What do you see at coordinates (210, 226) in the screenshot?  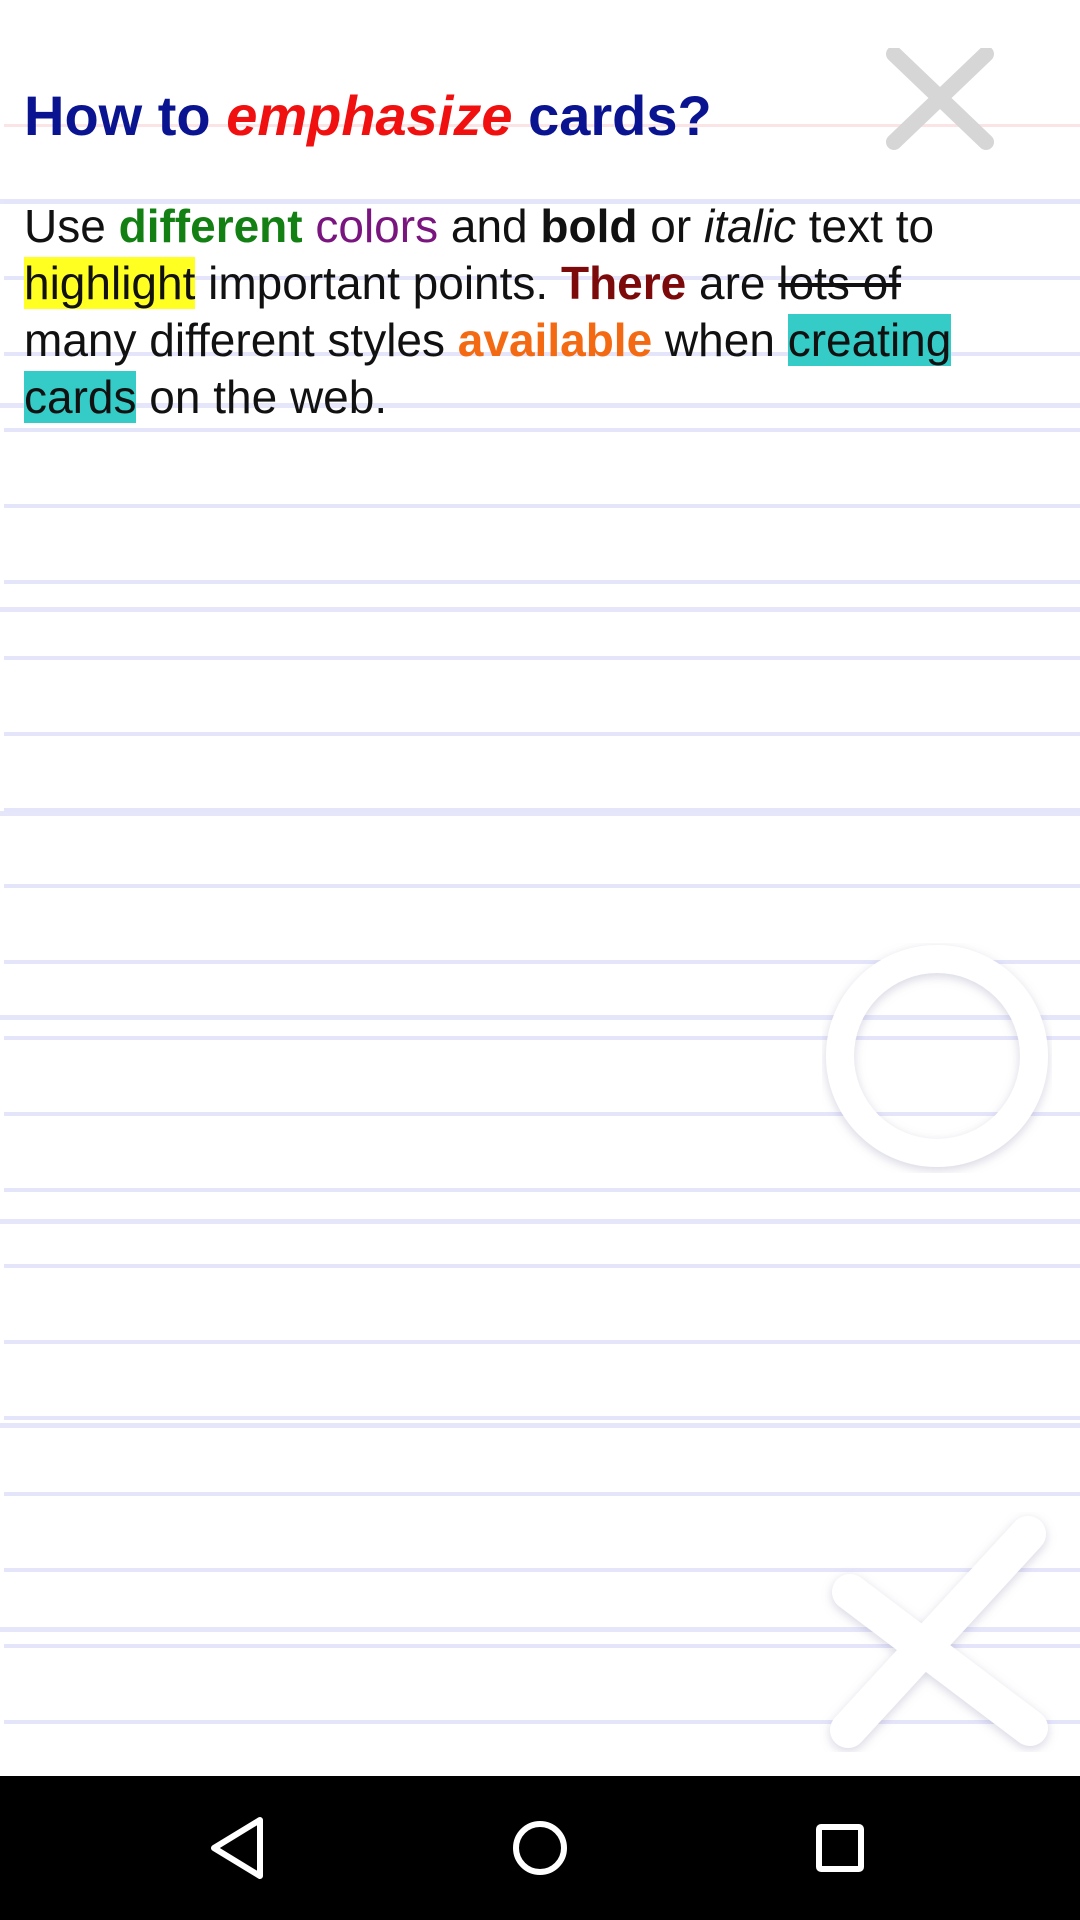 I see `body-segment: different` at bounding box center [210, 226].